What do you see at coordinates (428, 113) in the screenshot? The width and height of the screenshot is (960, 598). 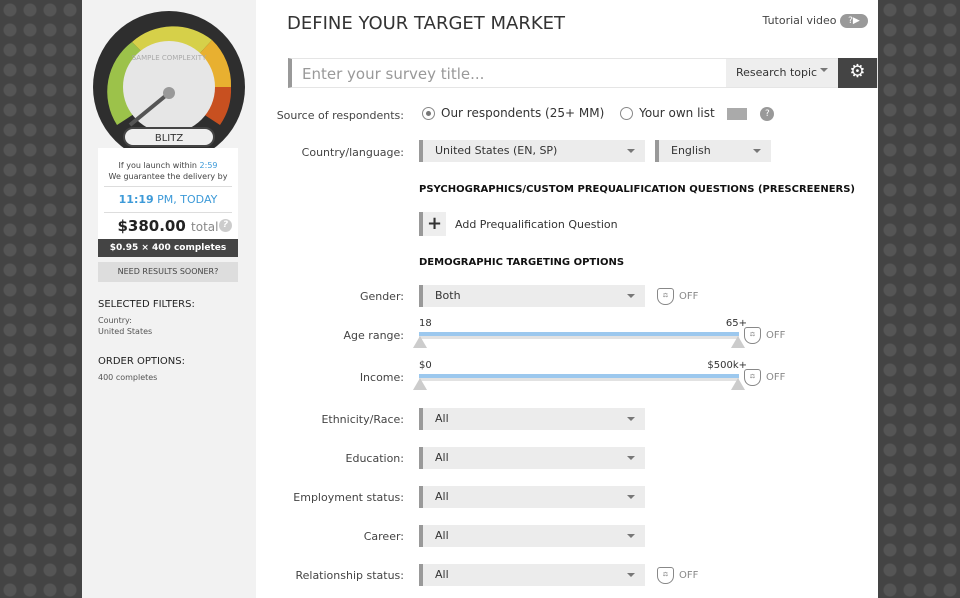 I see `radio-our-respondents` at bounding box center [428, 113].